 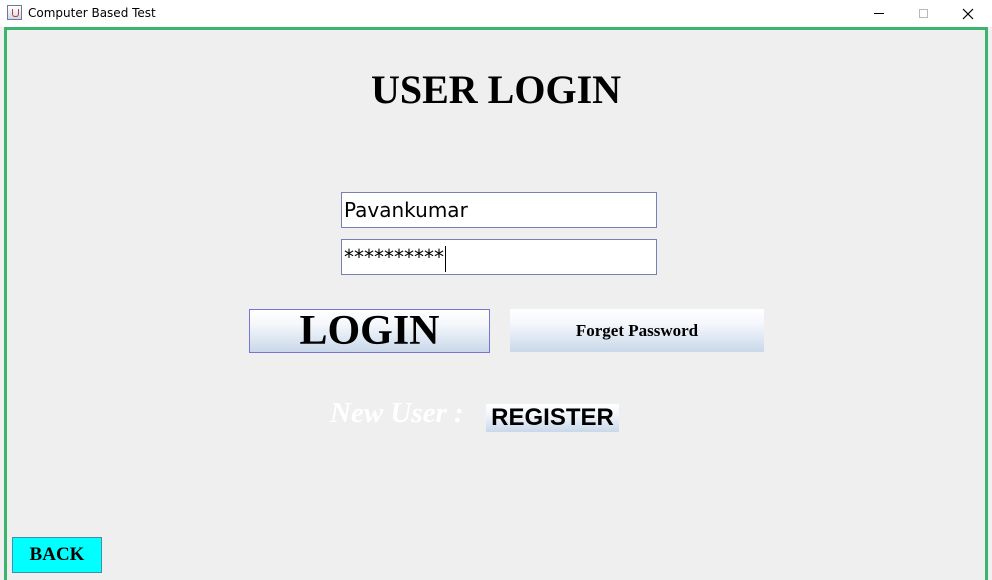 I want to click on close-icon, so click(x=968, y=13).